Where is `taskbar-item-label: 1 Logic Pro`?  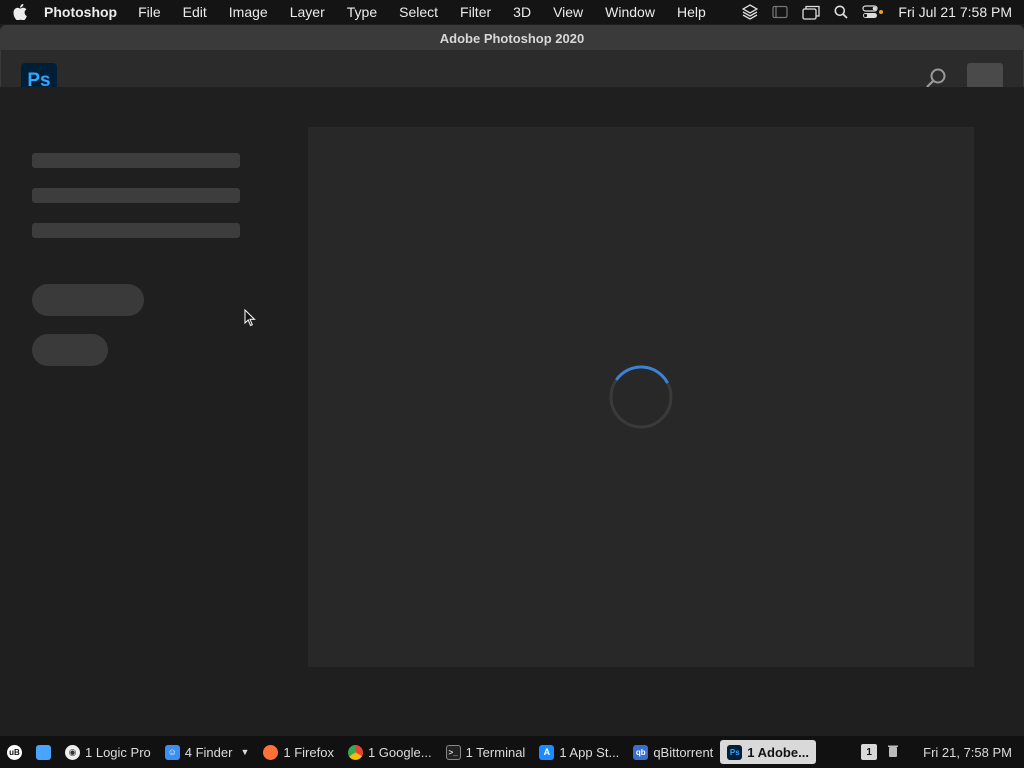
taskbar-item-label: 1 Logic Pro is located at coordinates (118, 752).